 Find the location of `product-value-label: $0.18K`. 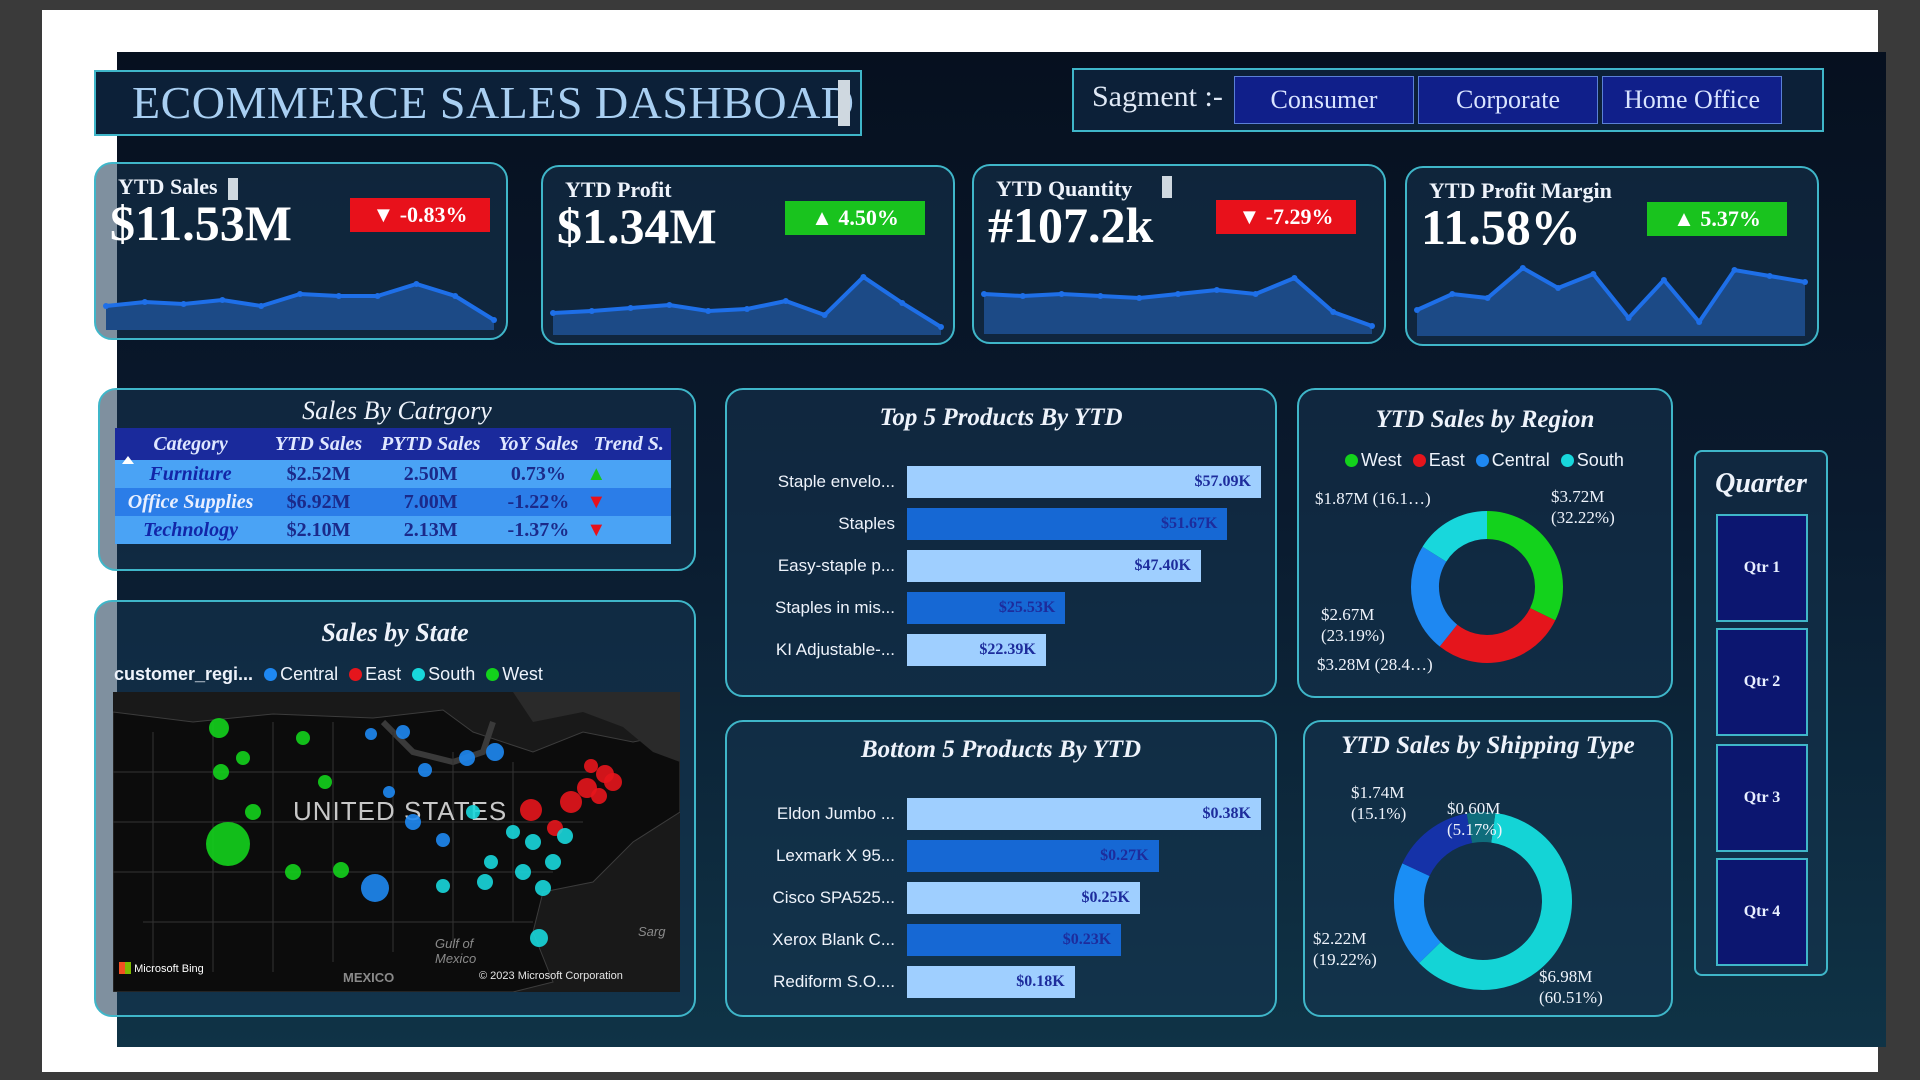

product-value-label: $0.18K is located at coordinates (1040, 981).